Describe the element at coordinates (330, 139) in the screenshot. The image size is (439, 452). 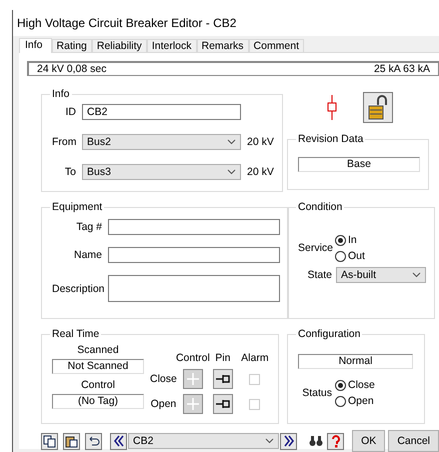
I see `group-title: Revision Data` at that location.